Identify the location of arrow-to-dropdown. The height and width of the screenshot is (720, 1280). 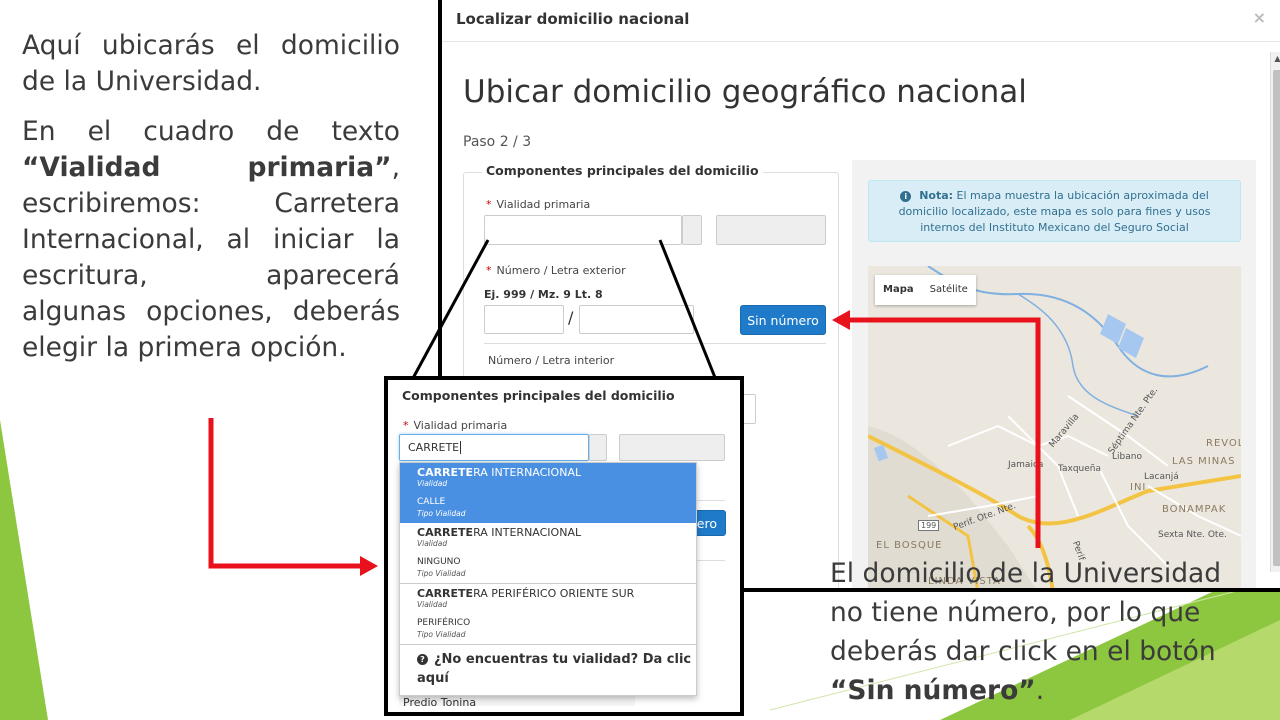
(285, 493).